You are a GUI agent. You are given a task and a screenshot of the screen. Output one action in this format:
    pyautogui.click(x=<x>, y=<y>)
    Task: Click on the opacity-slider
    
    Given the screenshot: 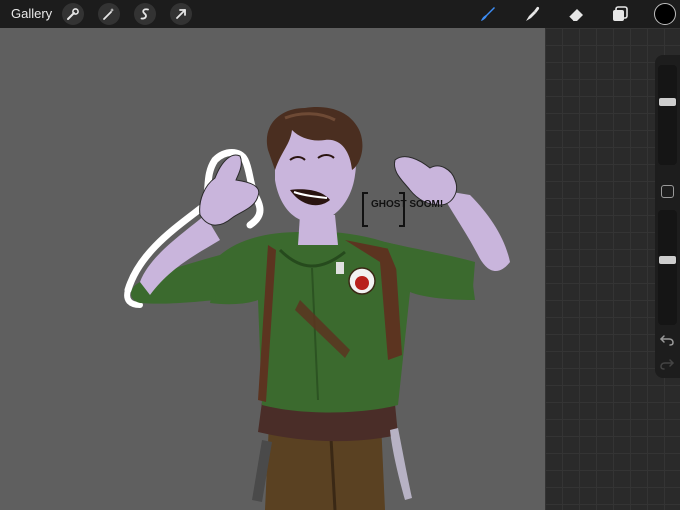 What is the action you would take?
    pyautogui.click(x=667, y=267)
    